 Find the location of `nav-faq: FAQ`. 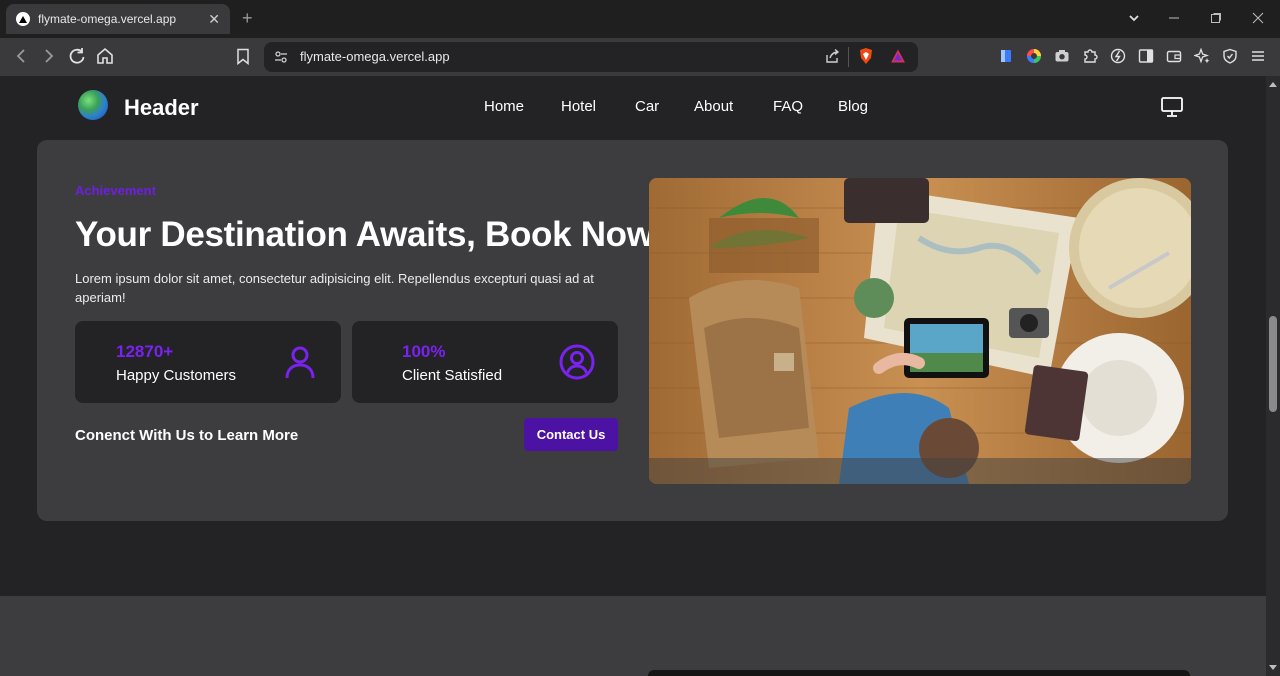

nav-faq: FAQ is located at coordinates (788, 106).